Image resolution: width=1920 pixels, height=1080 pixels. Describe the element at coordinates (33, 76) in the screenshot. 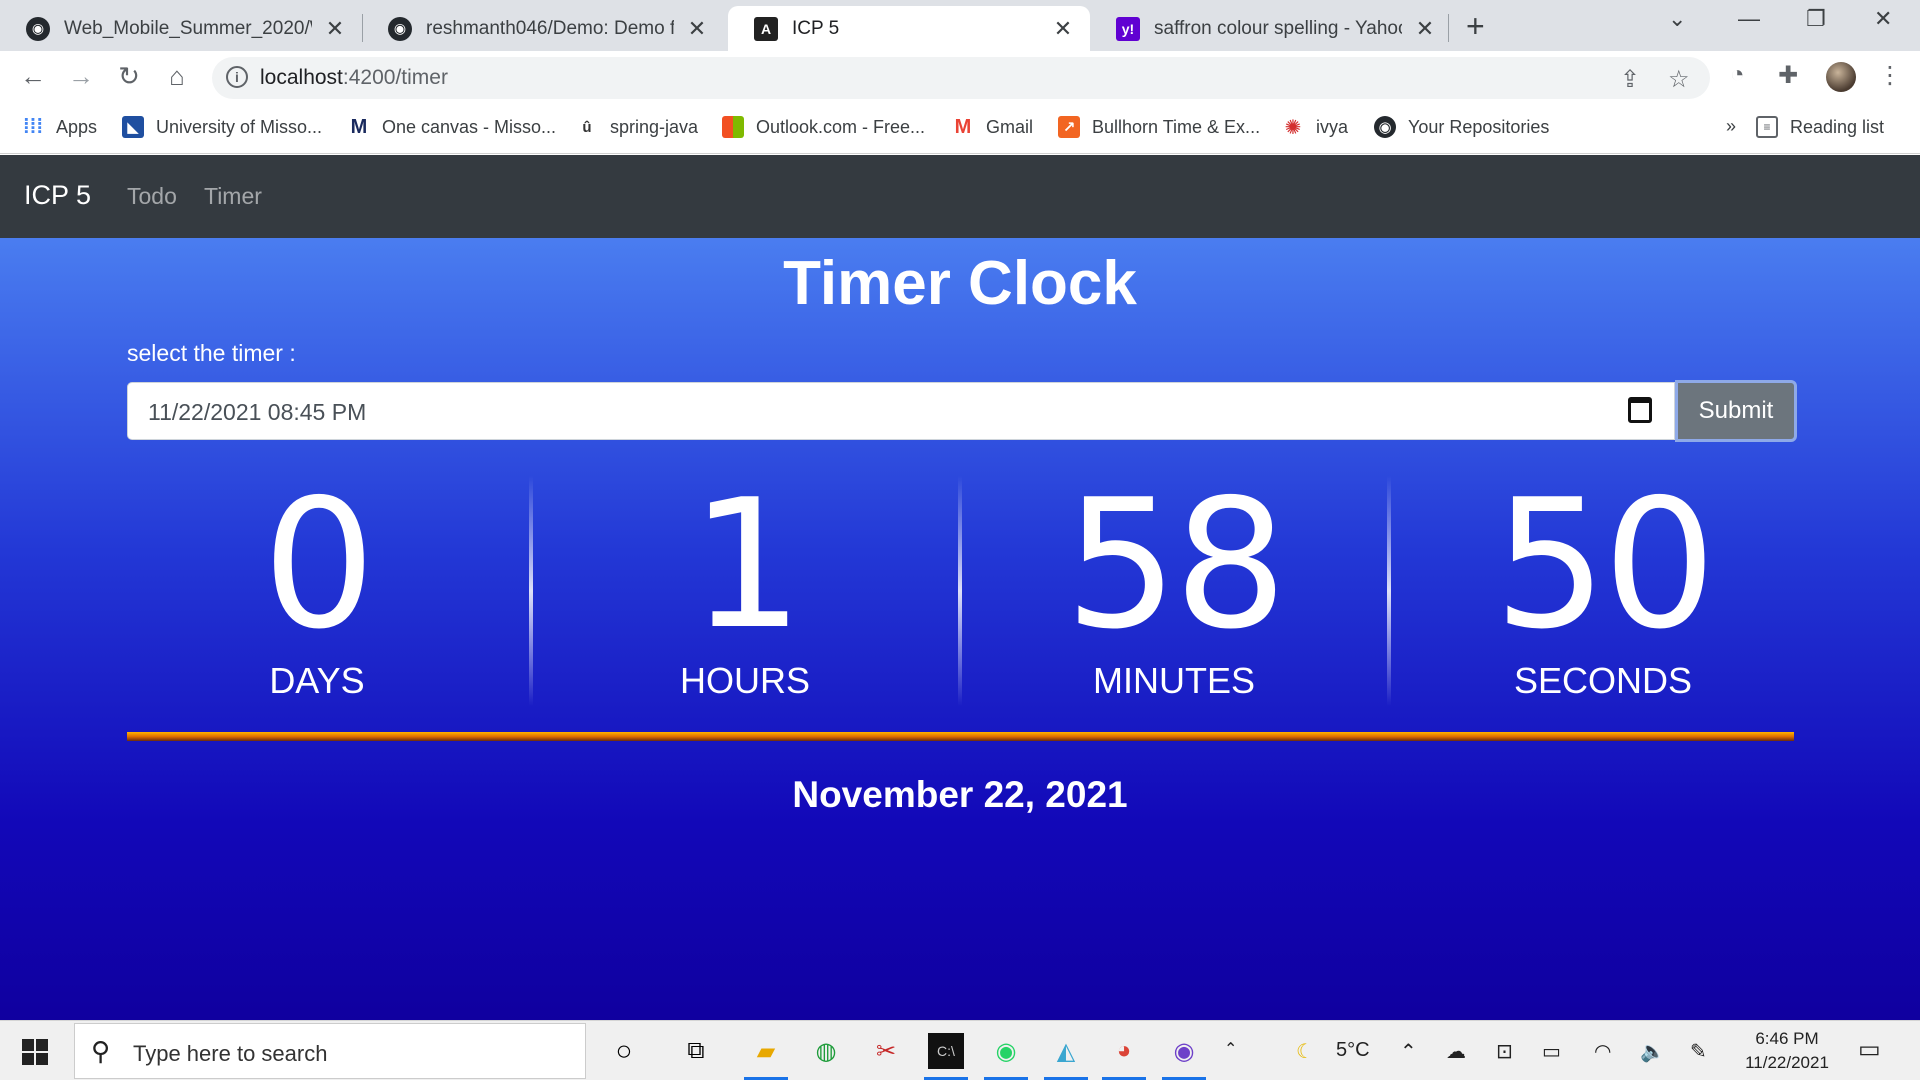

I see `back-button: ←` at that location.